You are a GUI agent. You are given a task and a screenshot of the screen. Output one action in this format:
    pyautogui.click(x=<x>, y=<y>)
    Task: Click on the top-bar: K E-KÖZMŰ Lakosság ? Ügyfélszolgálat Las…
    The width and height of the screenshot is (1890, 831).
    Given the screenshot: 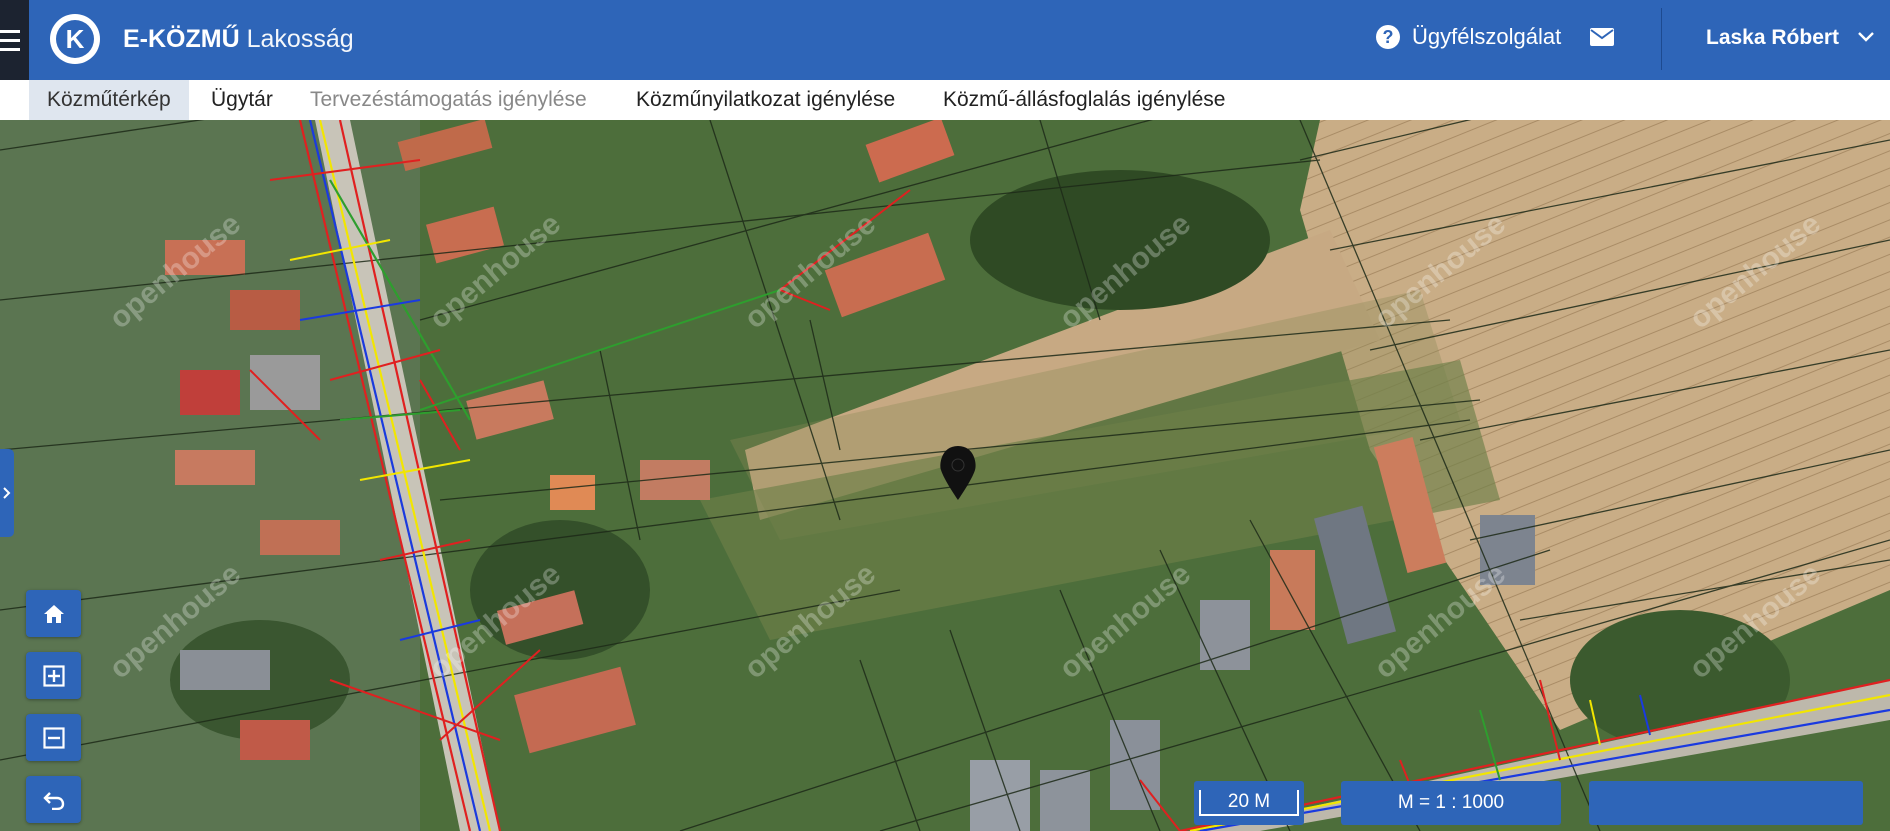 What is the action you would take?
    pyautogui.click(x=945, y=40)
    